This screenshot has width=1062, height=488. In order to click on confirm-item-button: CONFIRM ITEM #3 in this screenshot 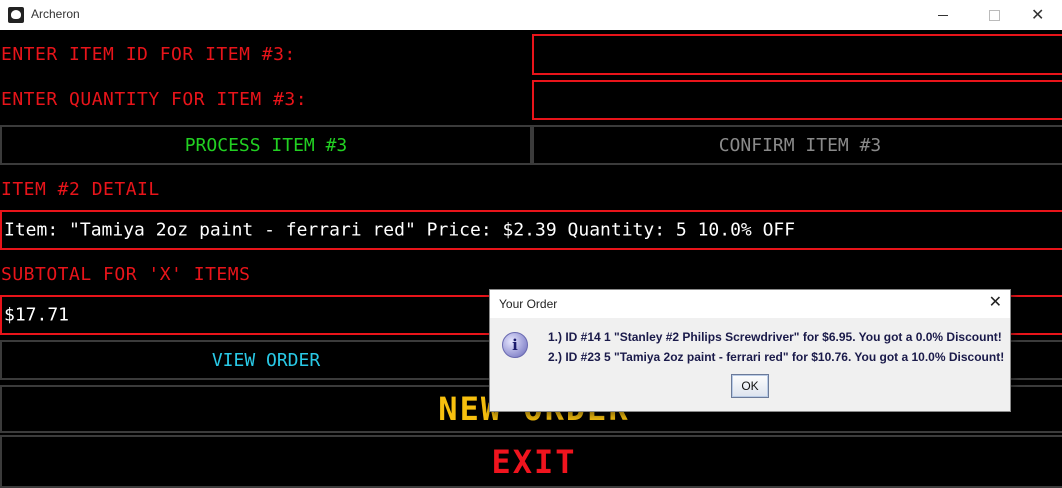, I will do `click(797, 145)`.